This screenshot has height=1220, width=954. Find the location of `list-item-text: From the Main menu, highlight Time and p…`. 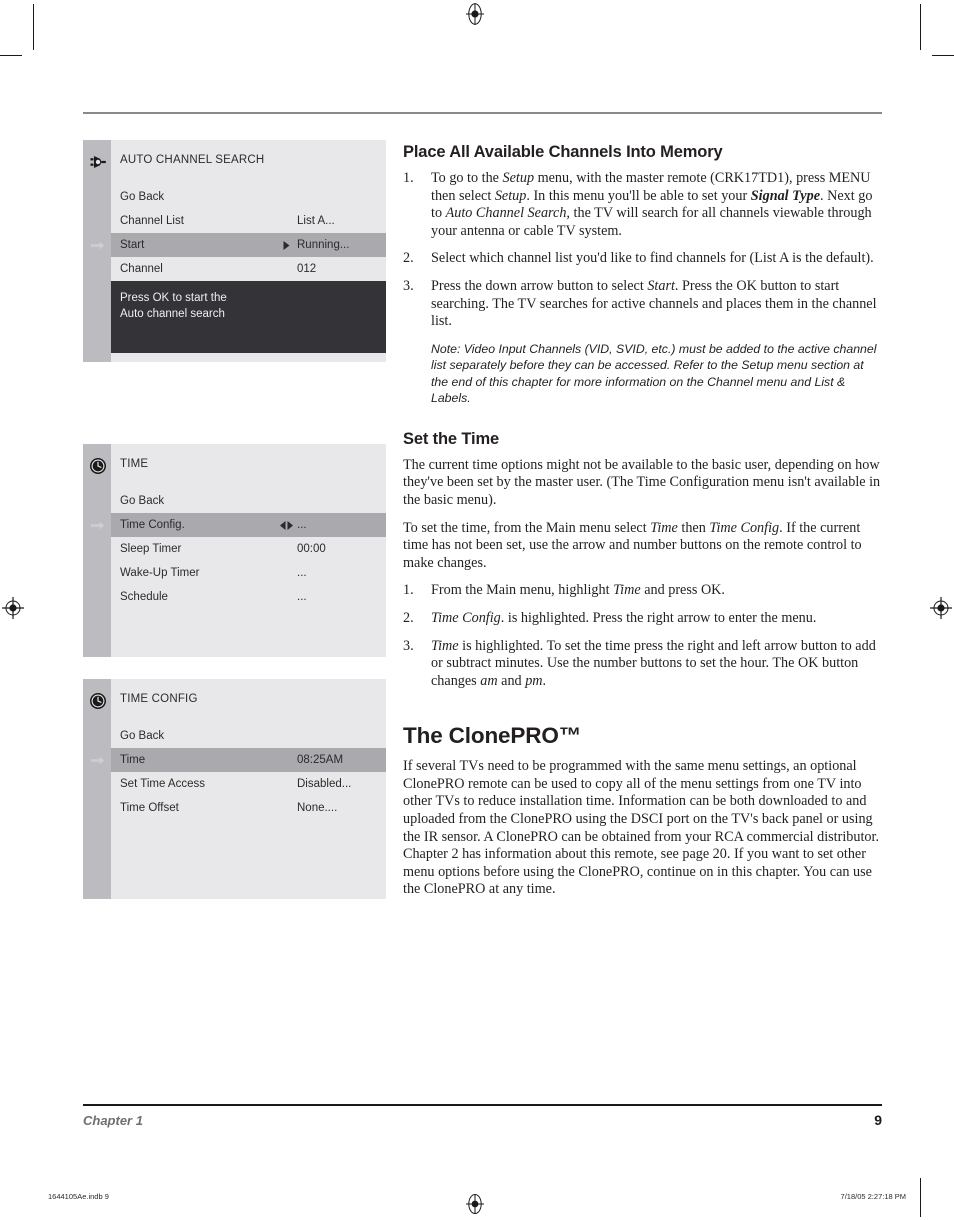

list-item-text: From the Main menu, highlight Time and p… is located at coordinates (578, 590).